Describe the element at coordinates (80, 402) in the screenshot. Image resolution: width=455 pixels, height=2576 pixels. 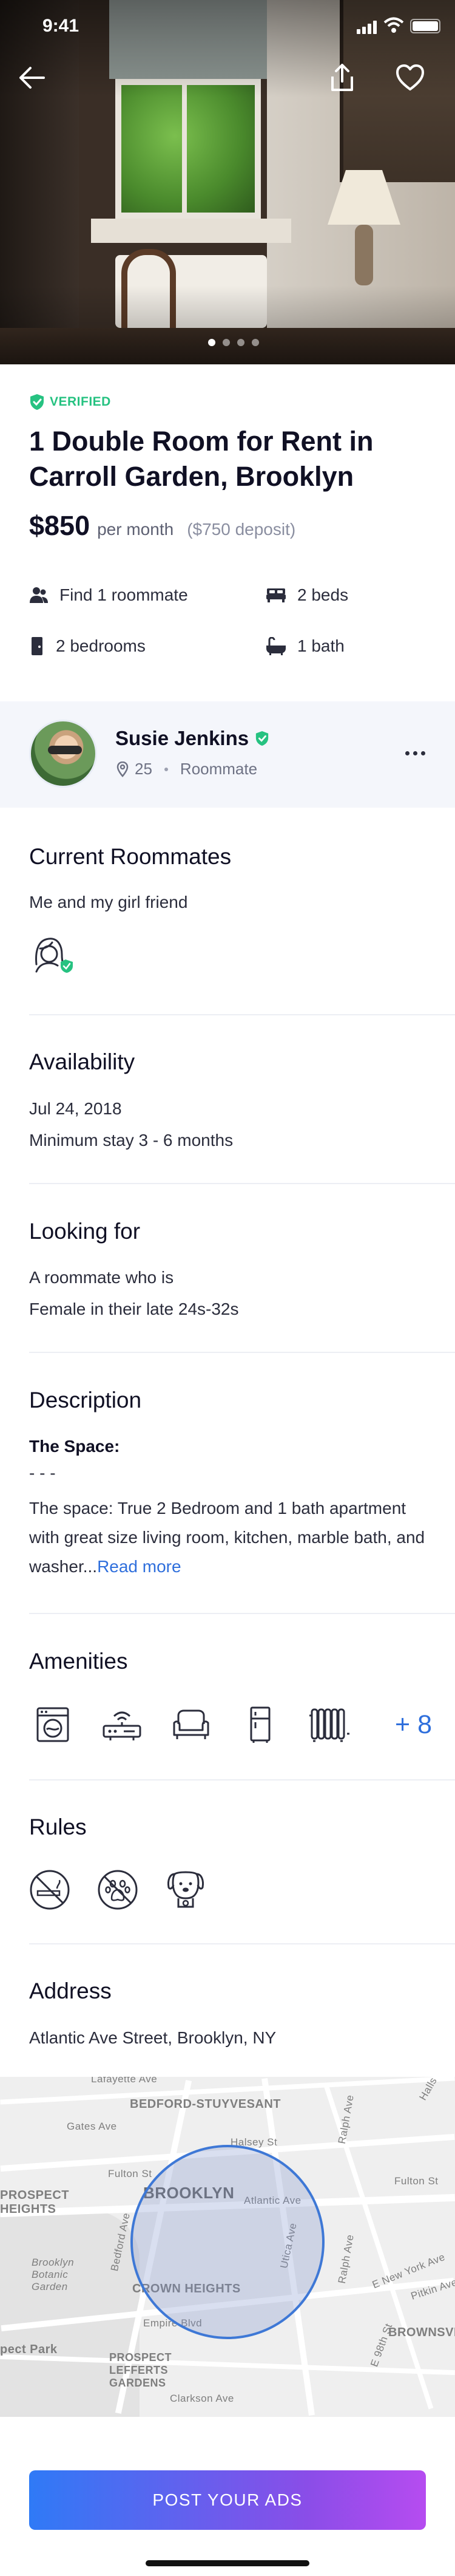
I see `verified-label: VERIFIED` at that location.